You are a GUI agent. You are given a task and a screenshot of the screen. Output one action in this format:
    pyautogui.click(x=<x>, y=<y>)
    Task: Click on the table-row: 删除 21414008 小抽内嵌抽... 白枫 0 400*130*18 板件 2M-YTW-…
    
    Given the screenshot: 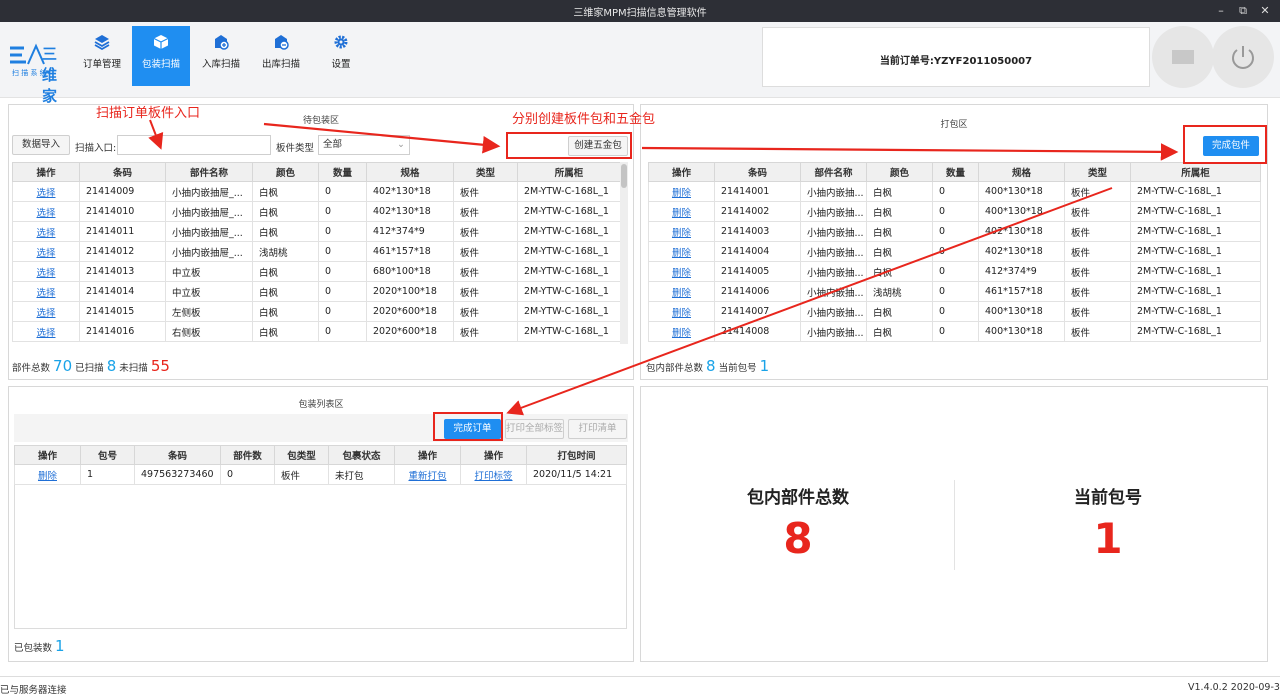 What is the action you would take?
    pyautogui.click(x=954, y=331)
    